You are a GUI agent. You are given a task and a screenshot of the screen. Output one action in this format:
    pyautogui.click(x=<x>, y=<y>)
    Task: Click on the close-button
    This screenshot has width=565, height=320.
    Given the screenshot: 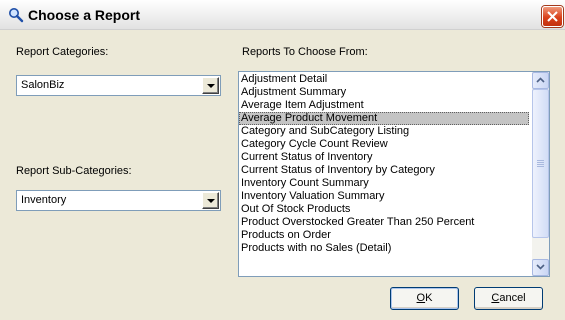 What is the action you would take?
    pyautogui.click(x=552, y=16)
    